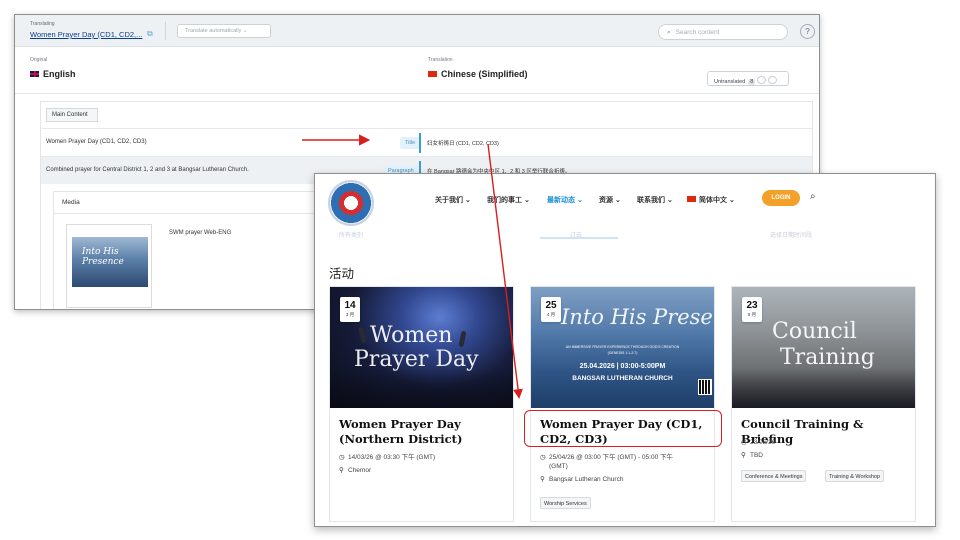 The image size is (960, 540). Describe the element at coordinates (421, 388) in the screenshot. I see `crowd-silhouette` at that location.